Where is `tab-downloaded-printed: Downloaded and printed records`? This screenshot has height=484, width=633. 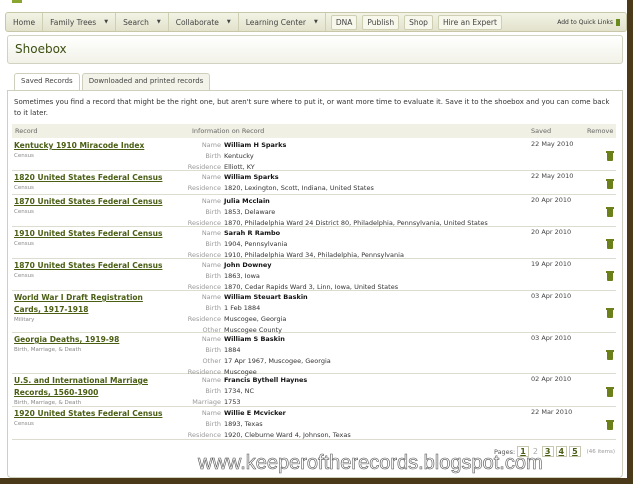 tab-downloaded-printed: Downloaded and printed records is located at coordinates (146, 81).